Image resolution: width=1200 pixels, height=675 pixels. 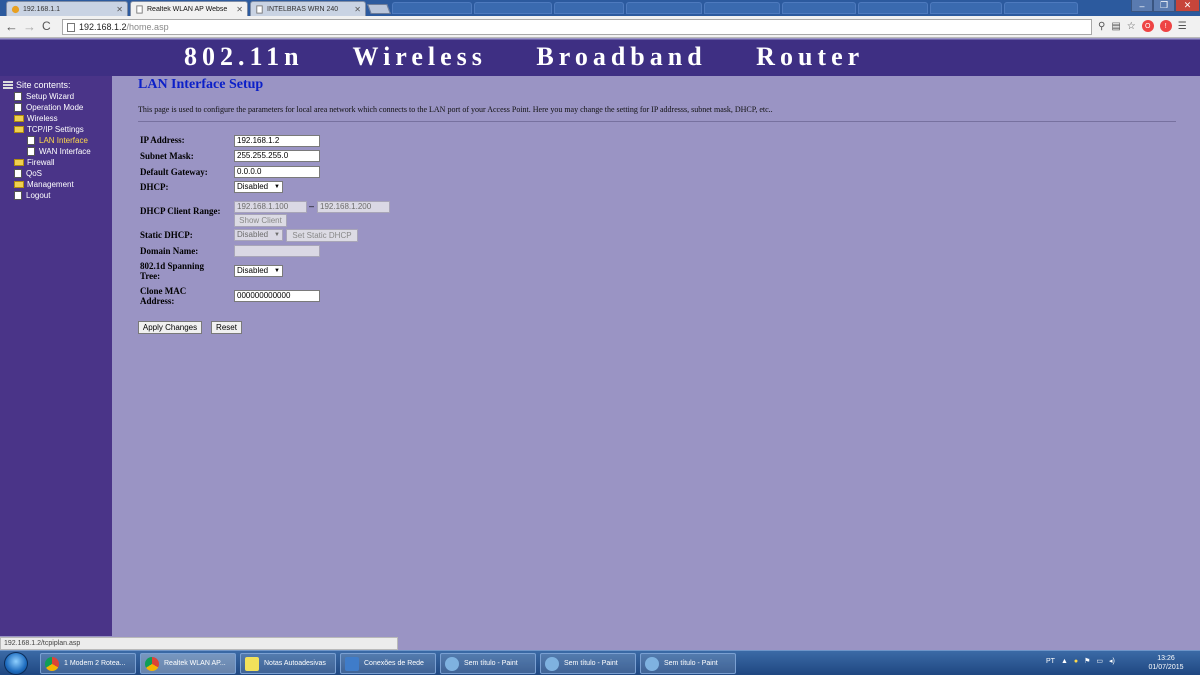 What do you see at coordinates (1101, 26) in the screenshot?
I see `translate-icon: ⚲` at bounding box center [1101, 26].